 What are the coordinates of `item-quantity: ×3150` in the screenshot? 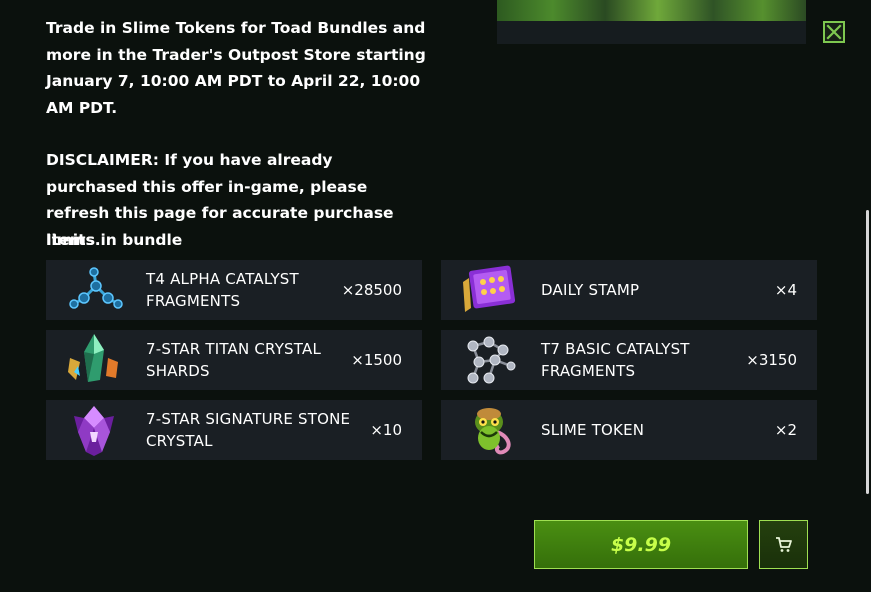 It's located at (771, 360).